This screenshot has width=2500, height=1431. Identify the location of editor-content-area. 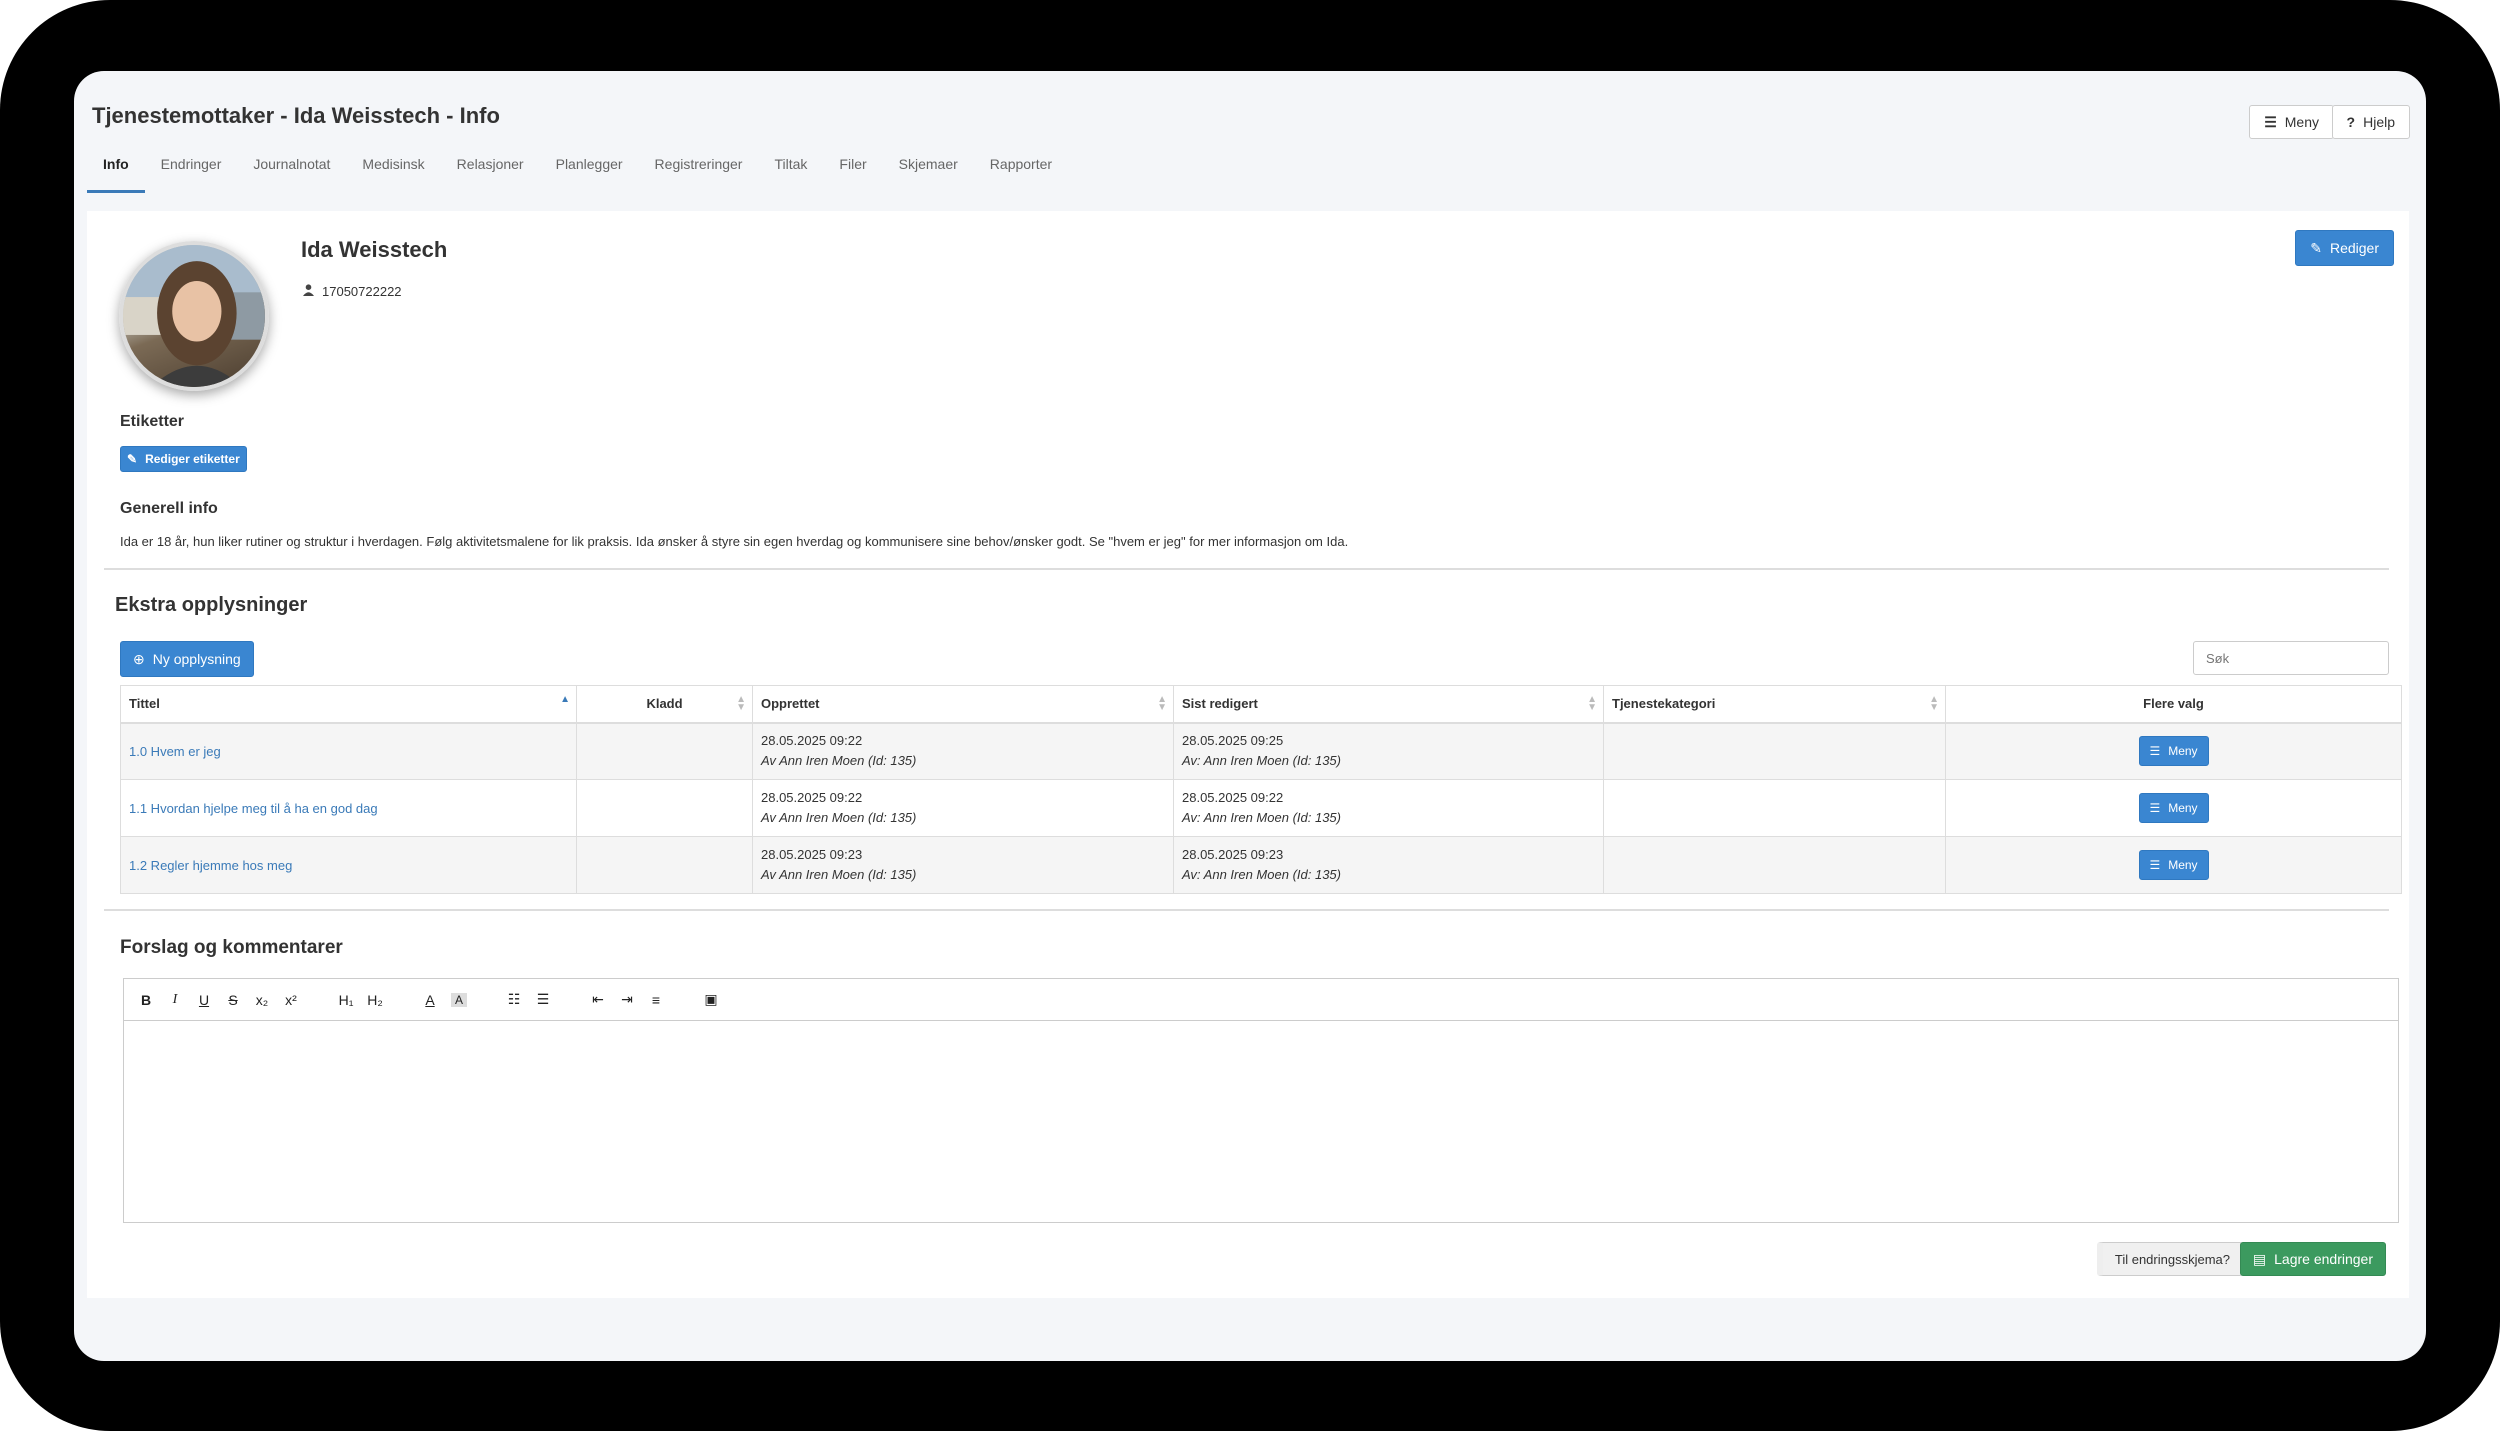
(1261, 1121).